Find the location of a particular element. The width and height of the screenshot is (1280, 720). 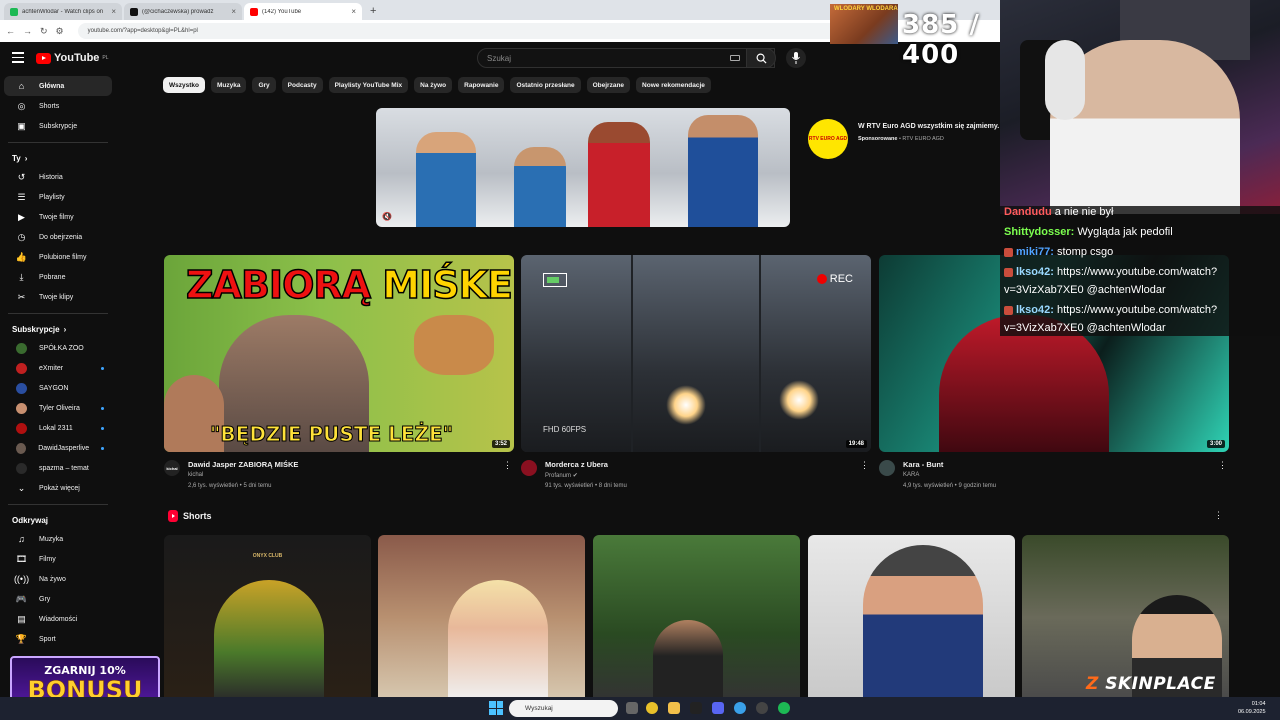

sidebar-item: ▶ Twoje filmy is located at coordinates (58, 217).